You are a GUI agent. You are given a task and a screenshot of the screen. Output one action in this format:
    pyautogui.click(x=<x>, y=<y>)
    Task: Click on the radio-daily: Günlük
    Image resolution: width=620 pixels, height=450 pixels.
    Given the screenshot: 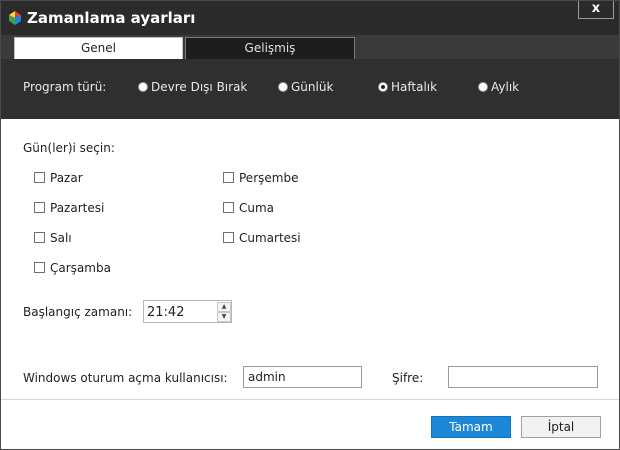 What is the action you would take?
    pyautogui.click(x=305, y=87)
    